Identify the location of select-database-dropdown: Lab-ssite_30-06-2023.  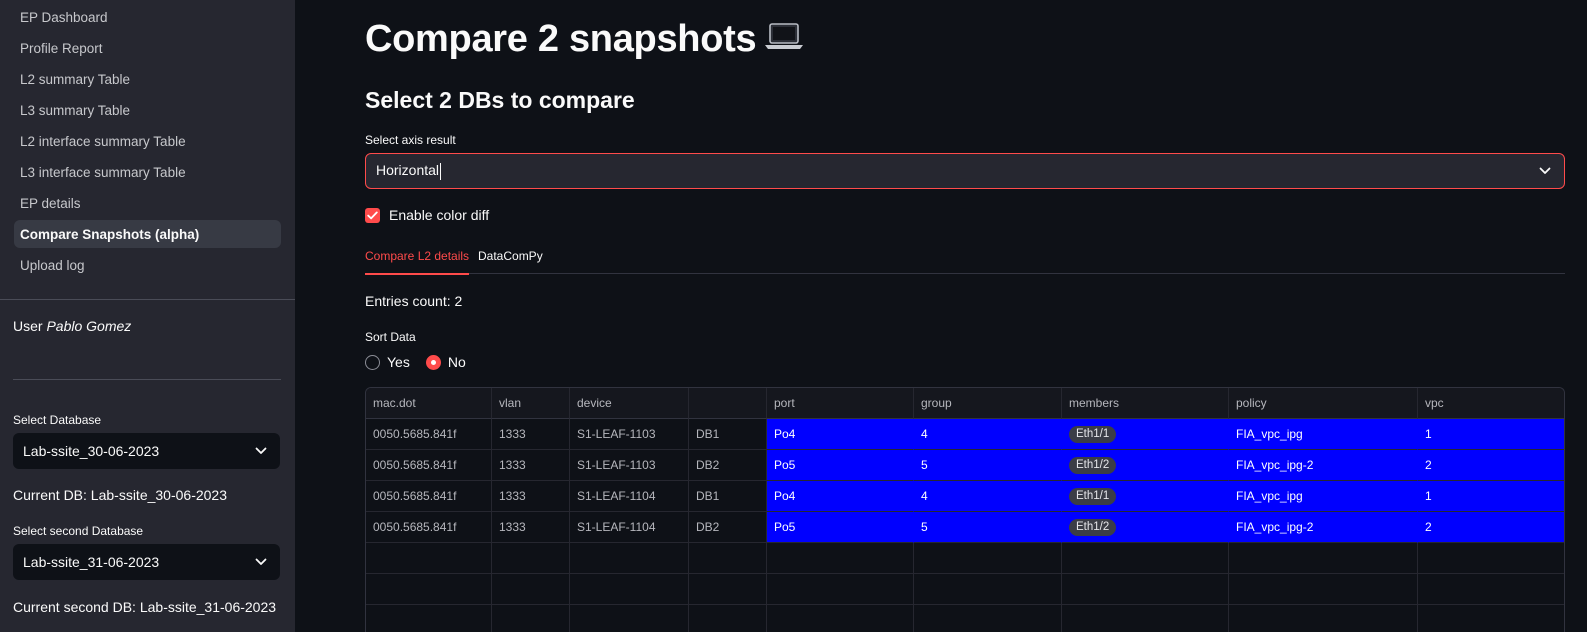
(146, 451).